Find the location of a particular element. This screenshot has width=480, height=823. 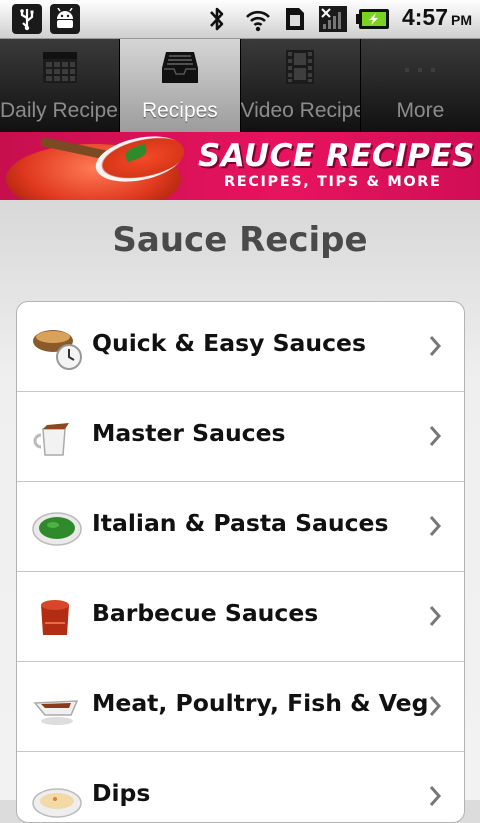

clock-ampm: PM is located at coordinates (461, 20).